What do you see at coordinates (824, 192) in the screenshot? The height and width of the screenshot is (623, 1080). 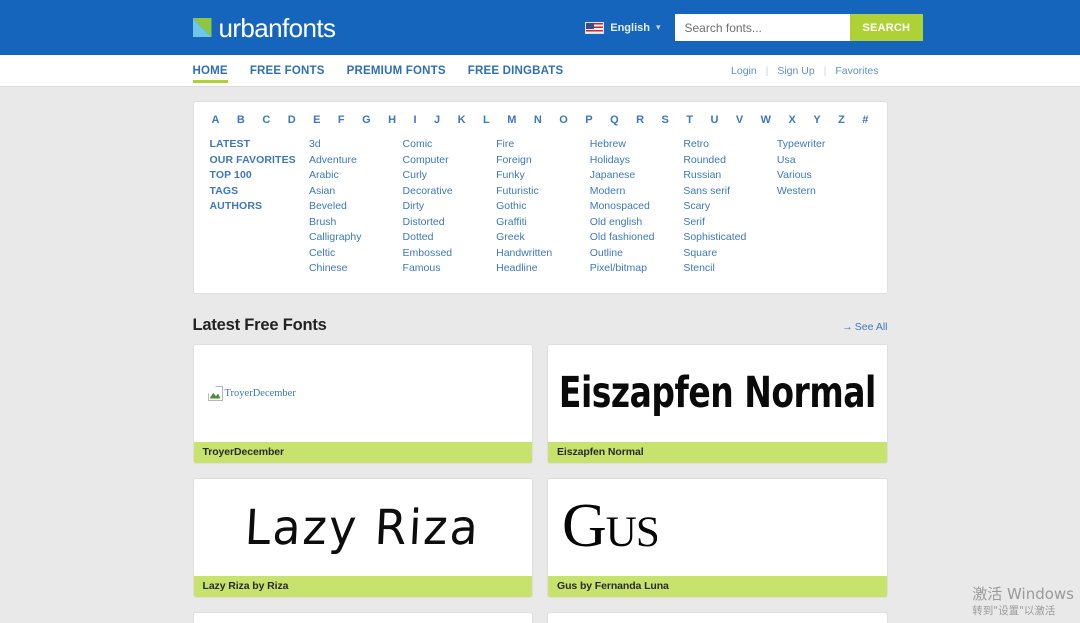 I see `category-link-western: Western` at bounding box center [824, 192].